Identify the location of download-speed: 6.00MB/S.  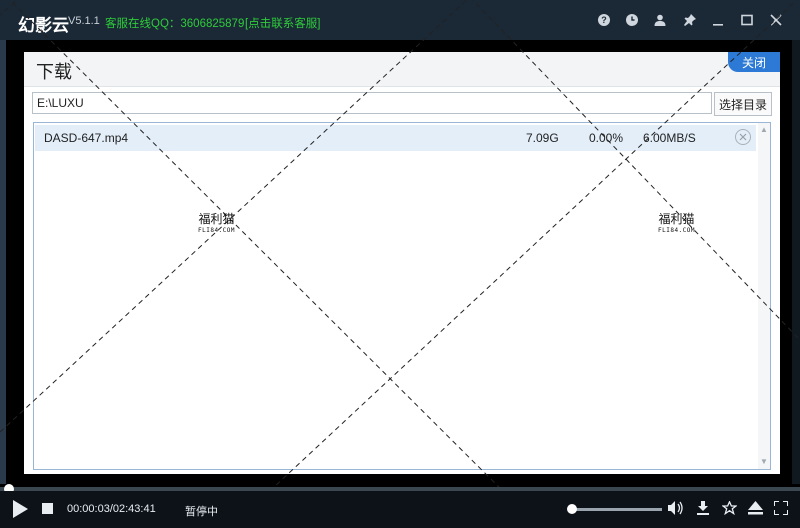
(669, 138).